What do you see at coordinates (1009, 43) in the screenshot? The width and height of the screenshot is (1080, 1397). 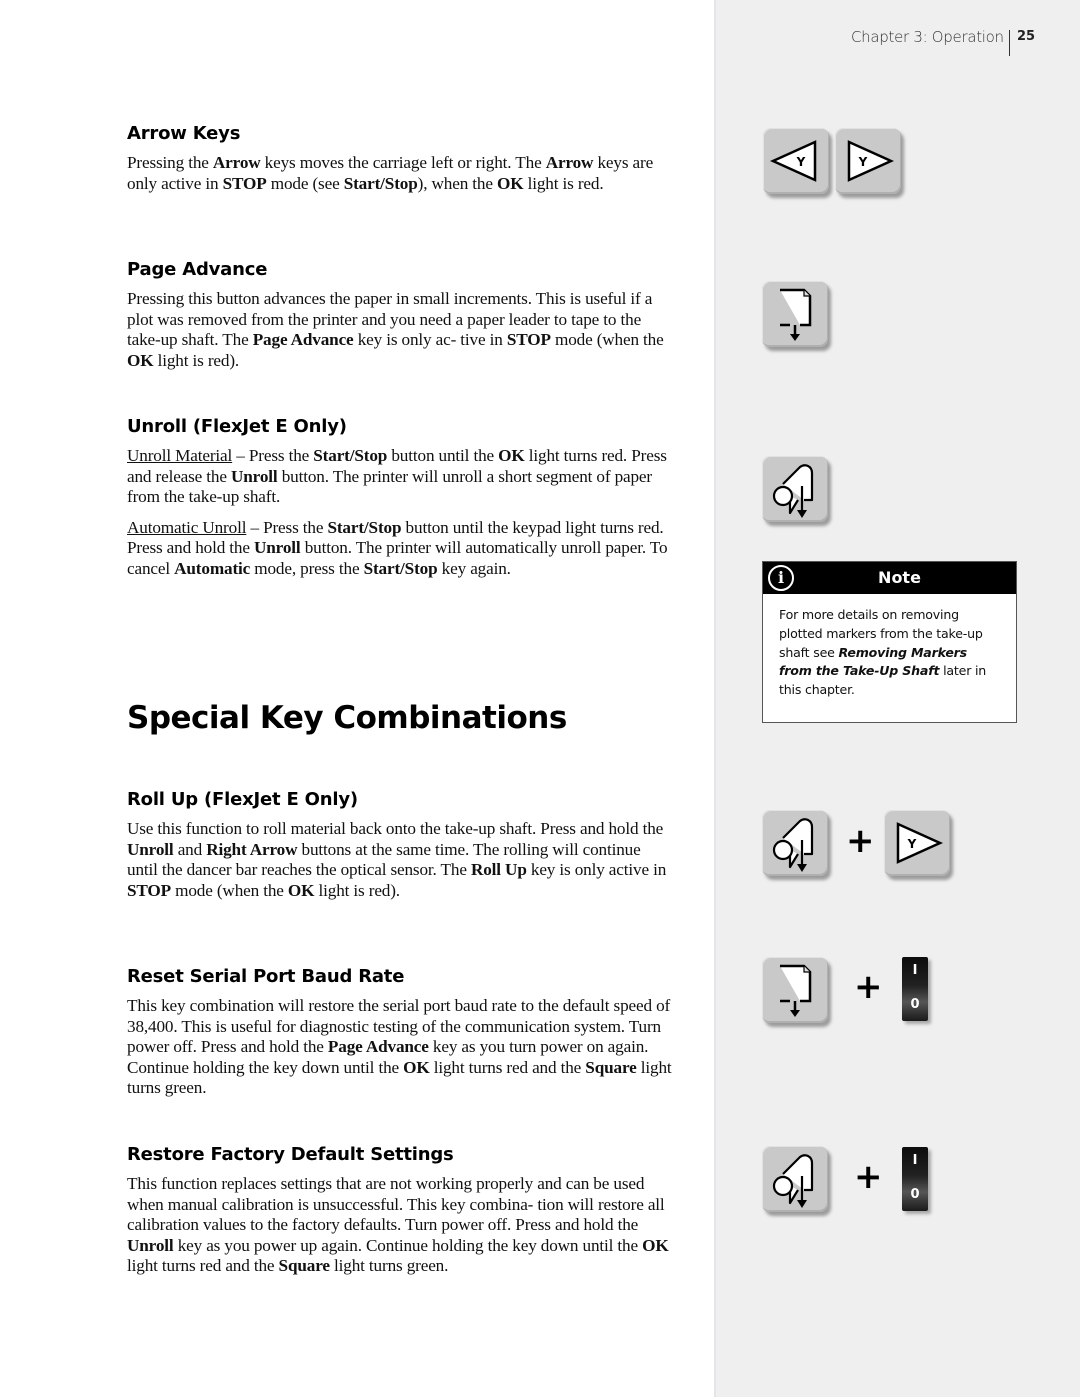 I see `header-divider` at bounding box center [1009, 43].